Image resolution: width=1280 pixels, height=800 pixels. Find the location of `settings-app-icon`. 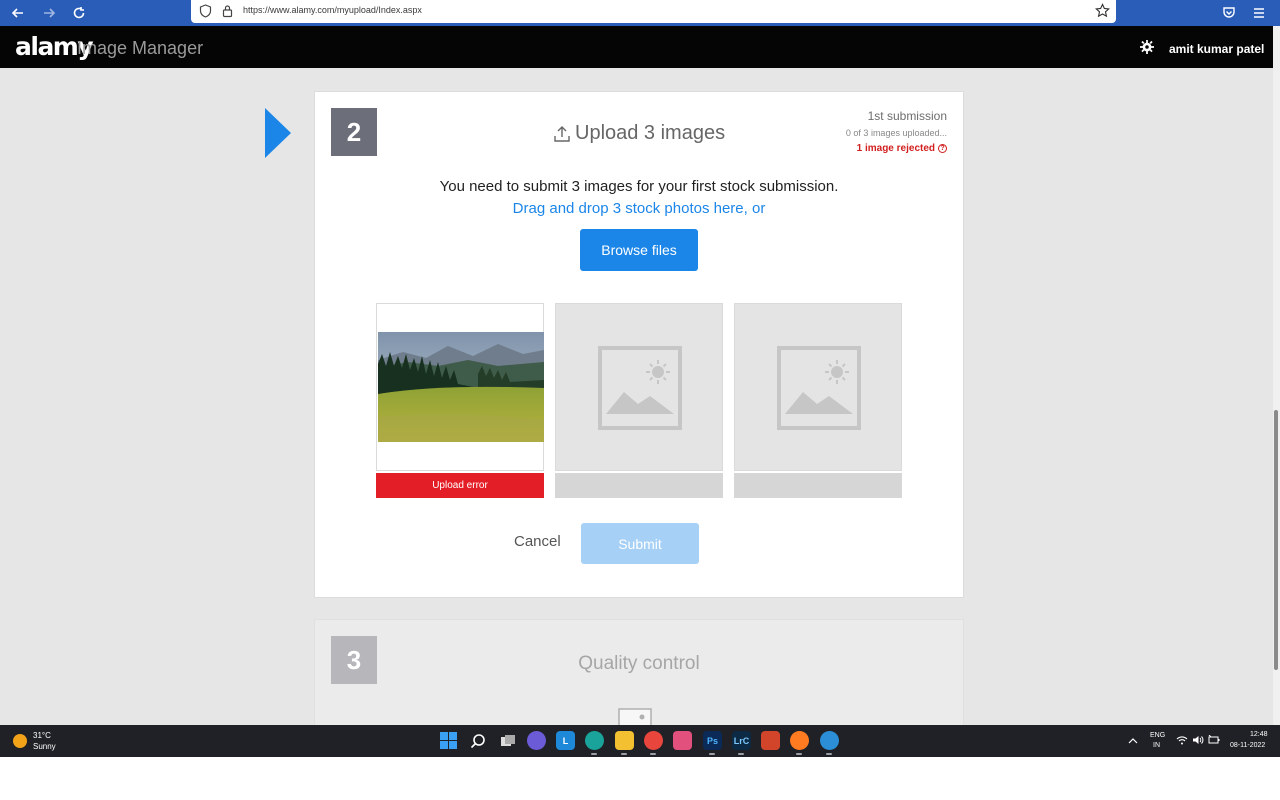

settings-app-icon is located at coordinates (770, 740).